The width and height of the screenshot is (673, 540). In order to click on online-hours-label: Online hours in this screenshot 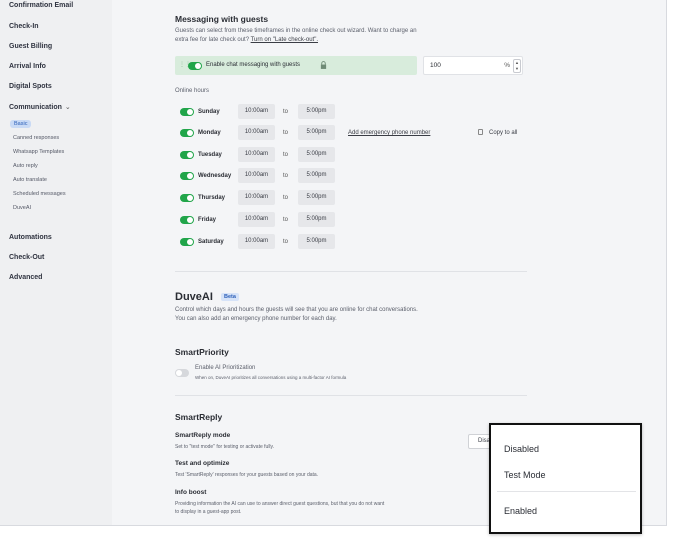, I will do `click(192, 91)`.